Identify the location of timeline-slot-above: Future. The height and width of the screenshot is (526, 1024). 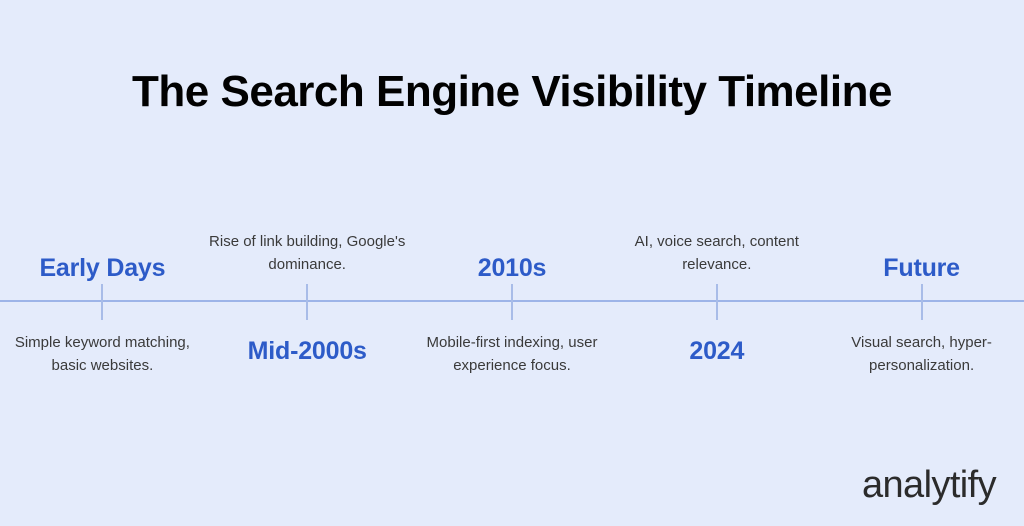
(922, 267).